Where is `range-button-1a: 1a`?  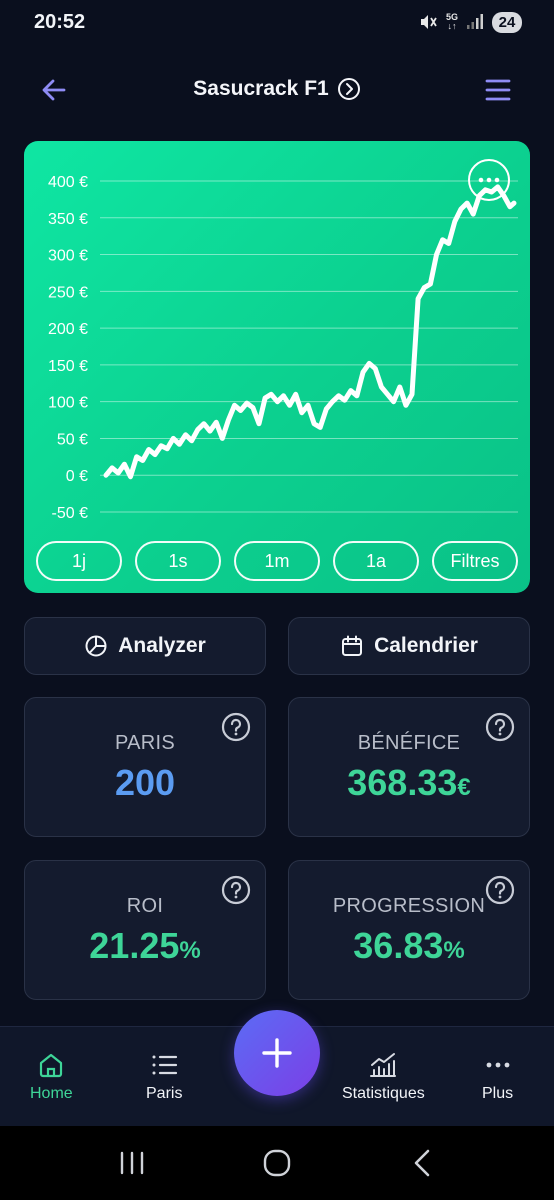
range-button-1a: 1a is located at coordinates (376, 561).